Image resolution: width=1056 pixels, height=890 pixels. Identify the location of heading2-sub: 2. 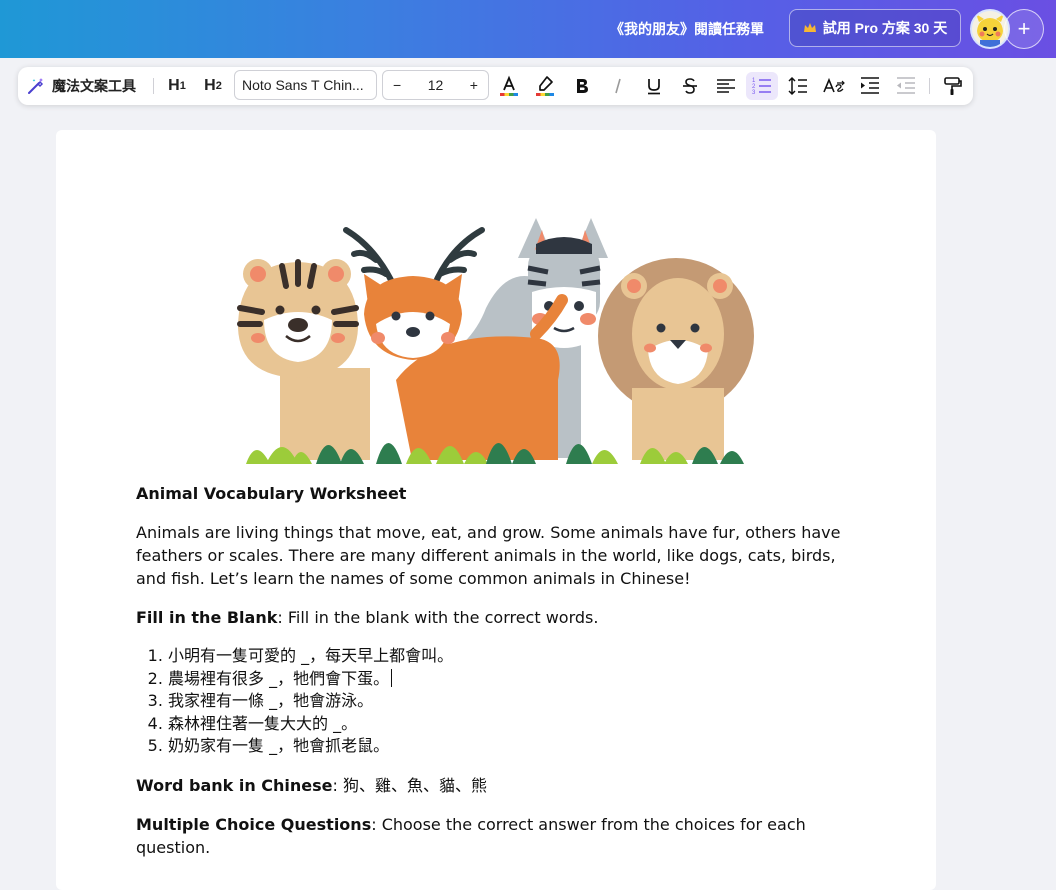
(218, 86).